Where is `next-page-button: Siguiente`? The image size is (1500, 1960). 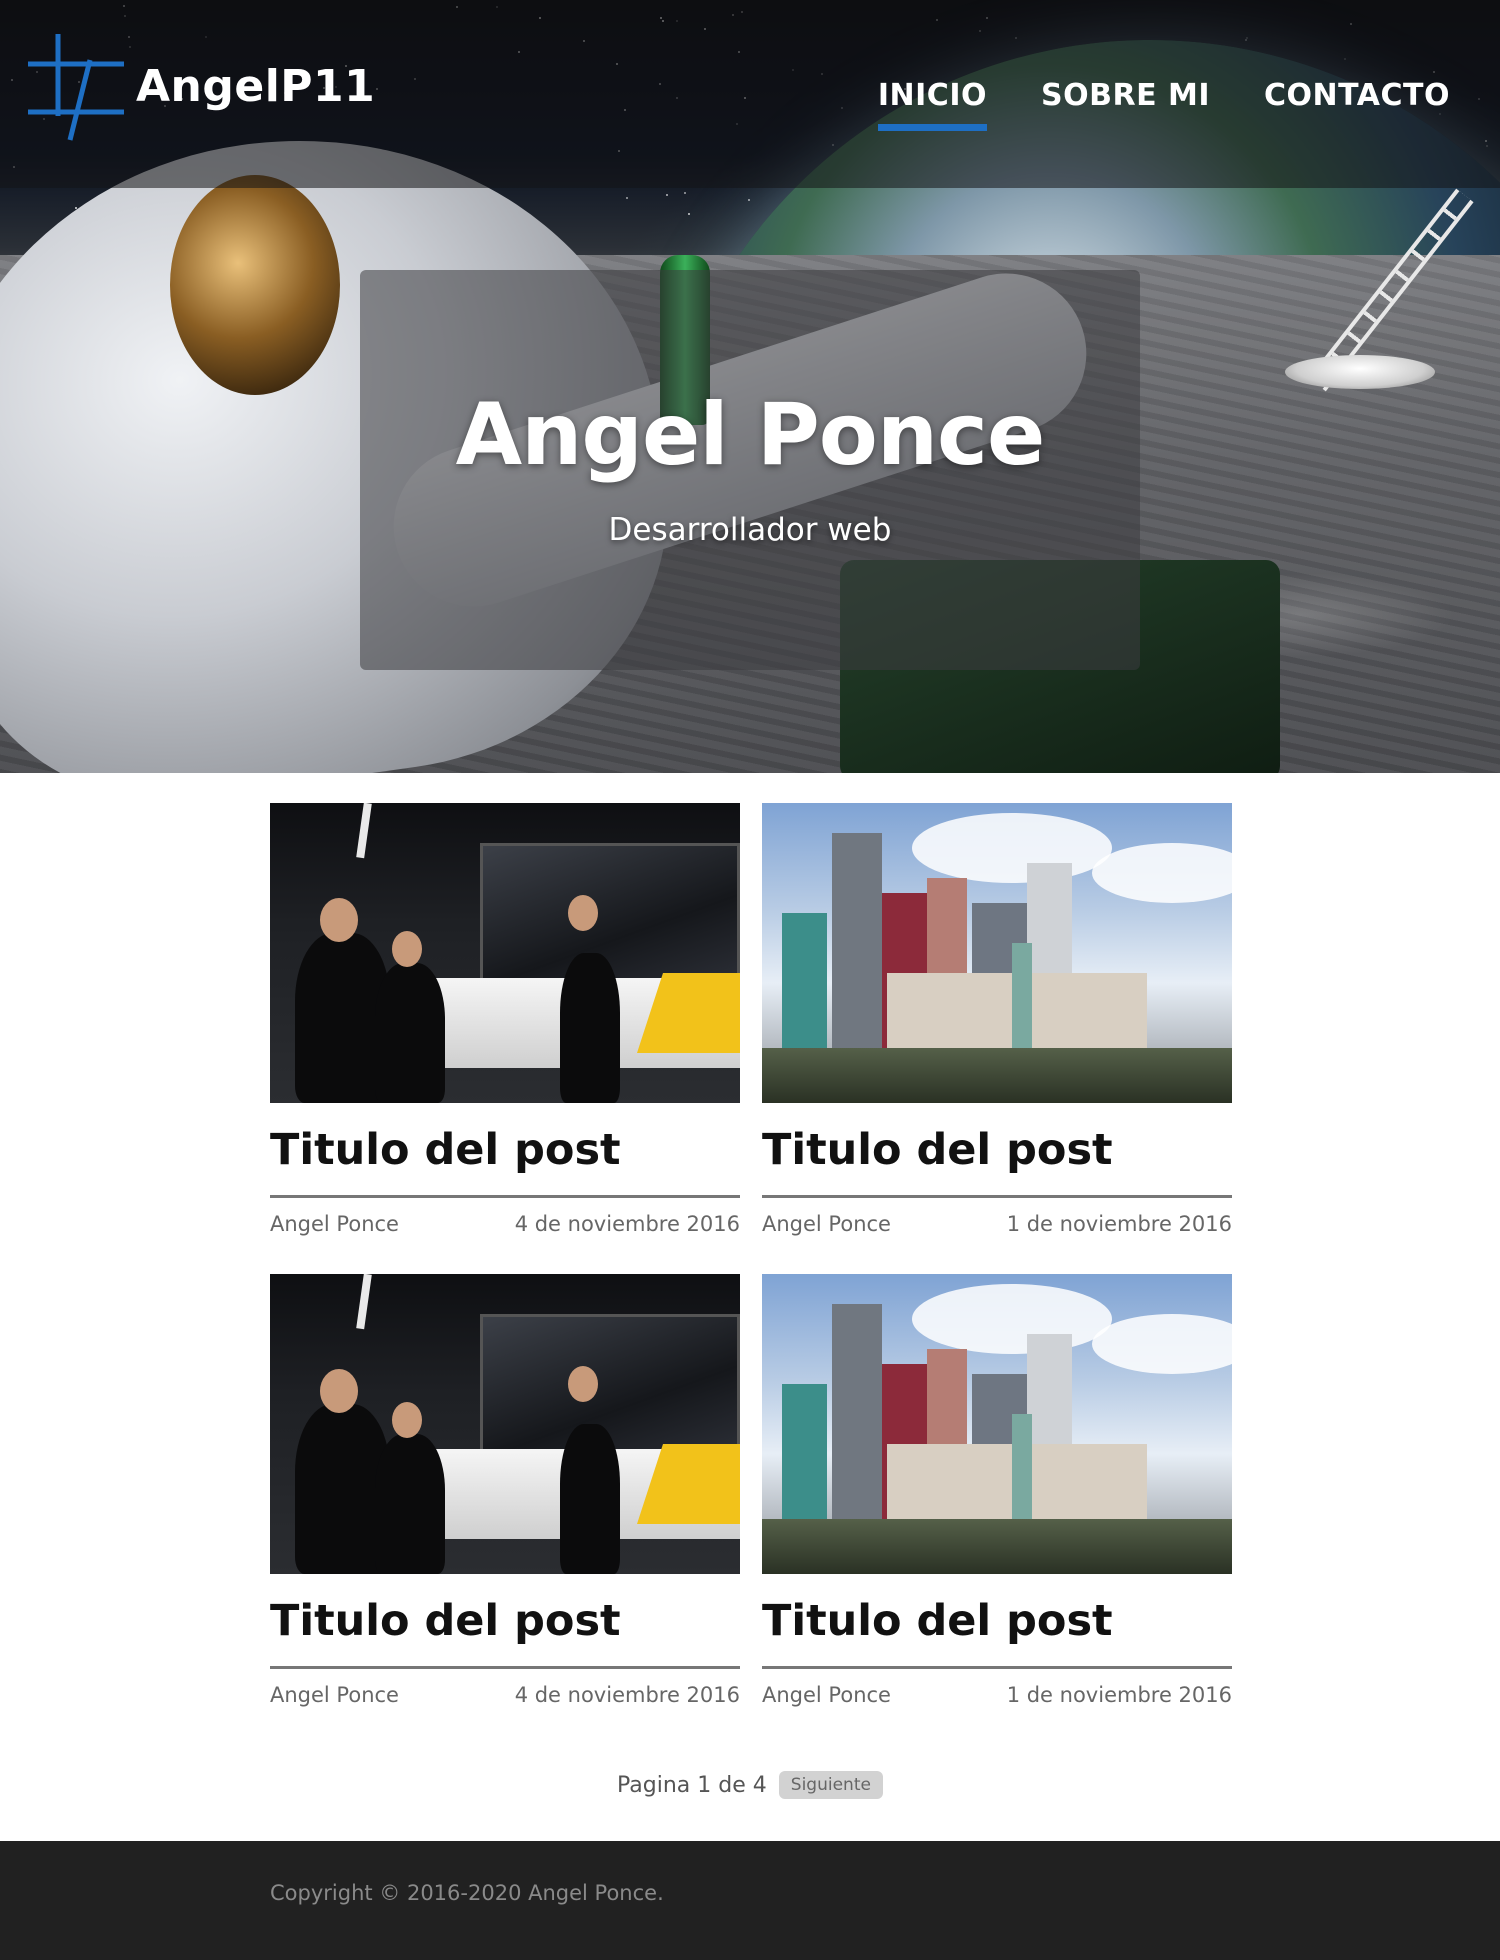 next-page-button: Siguiente is located at coordinates (830, 1785).